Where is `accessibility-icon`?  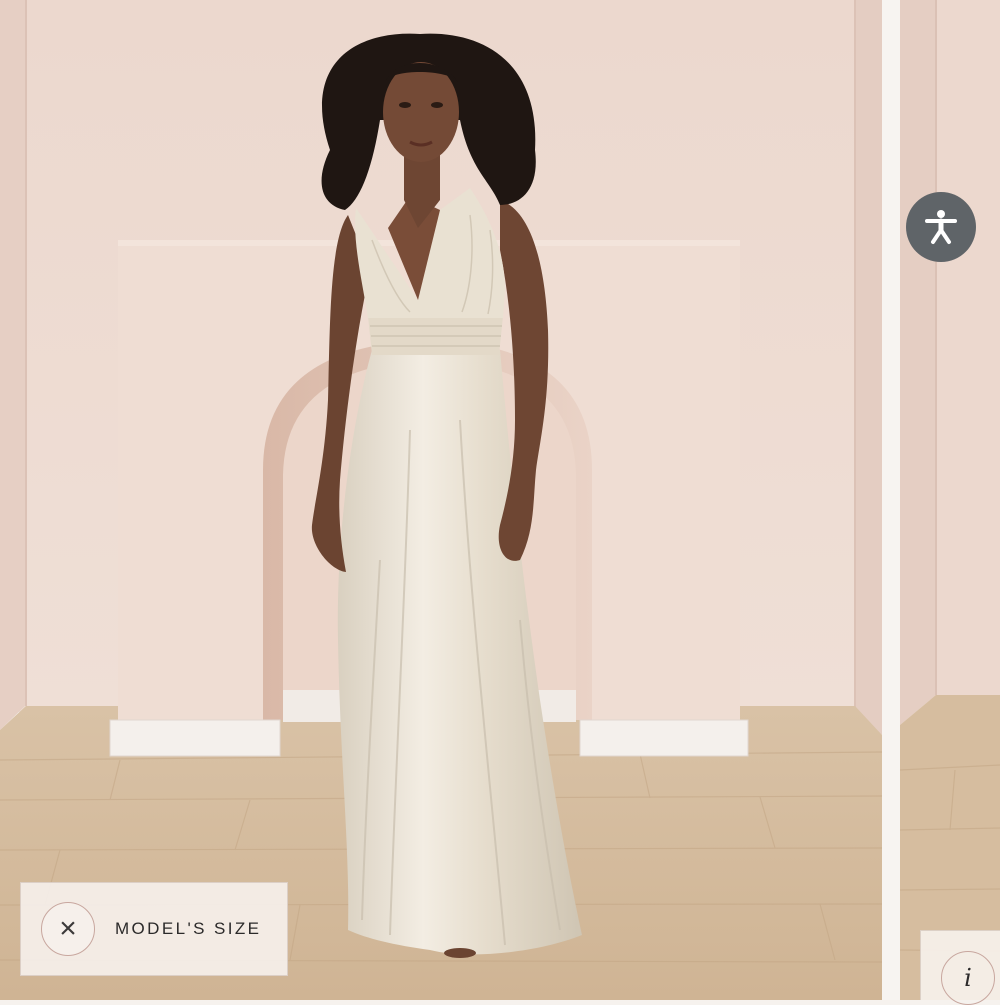 accessibility-icon is located at coordinates (941, 227).